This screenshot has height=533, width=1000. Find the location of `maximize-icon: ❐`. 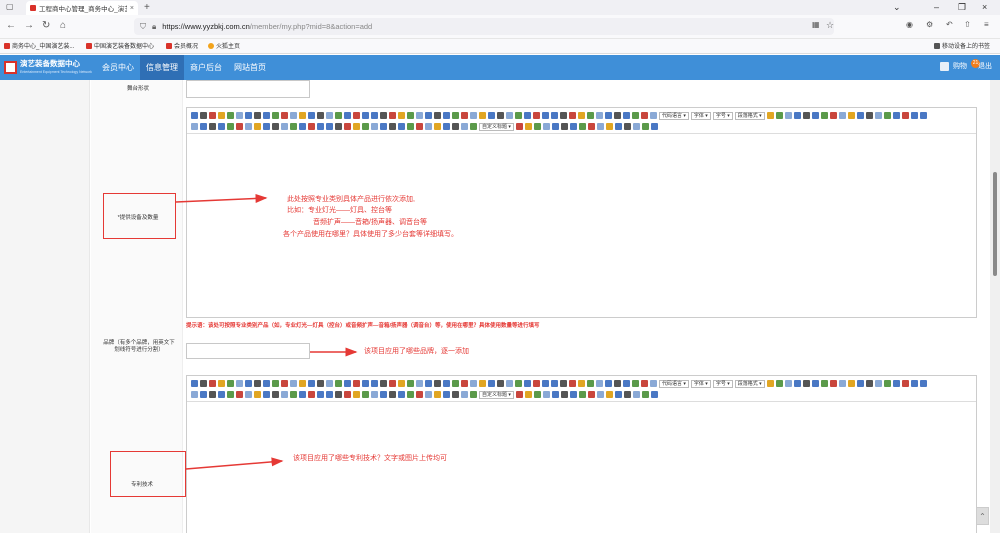

maximize-icon: ❐ is located at coordinates (962, 7).